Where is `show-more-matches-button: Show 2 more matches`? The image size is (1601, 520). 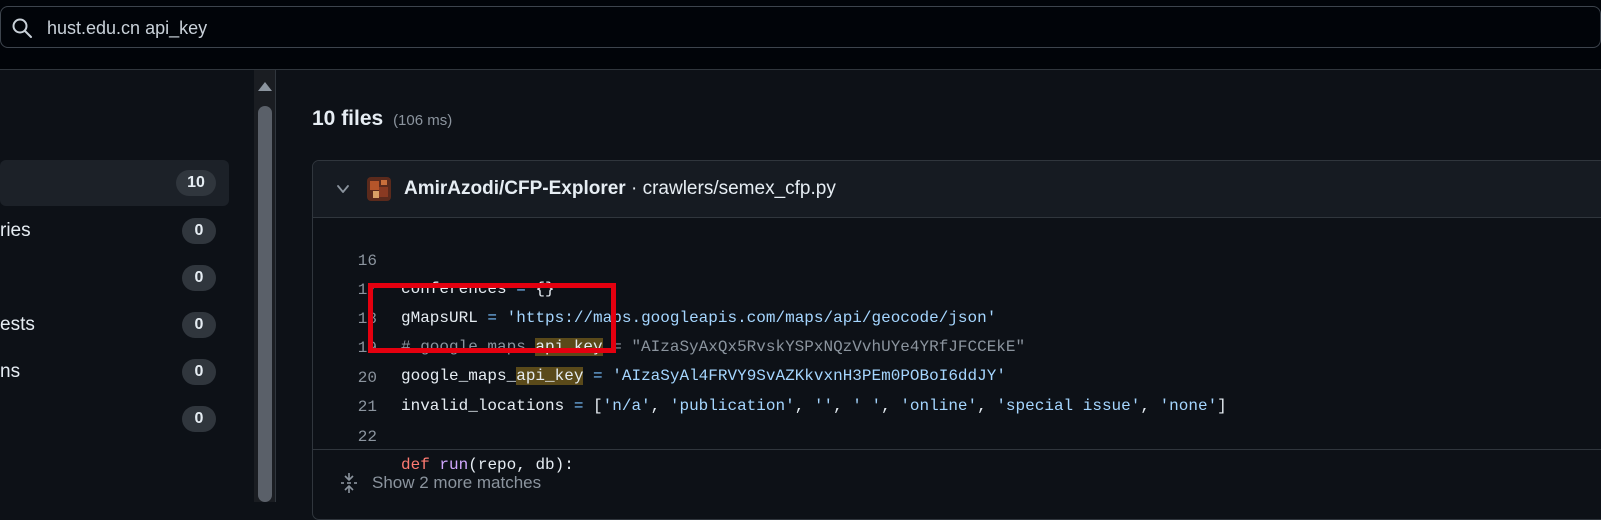 show-more-matches-button: Show 2 more matches is located at coordinates (957, 484).